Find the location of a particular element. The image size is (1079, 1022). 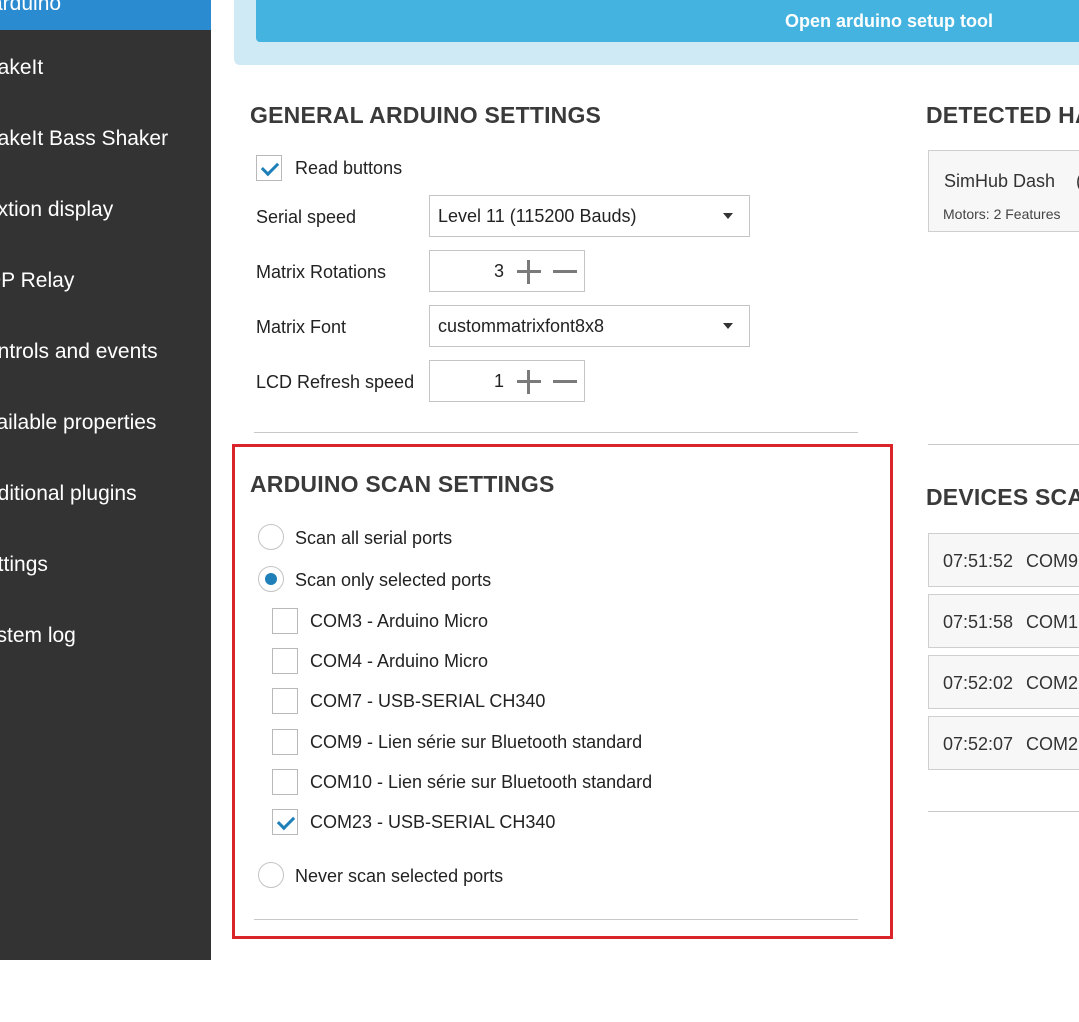

scan-settings-title: ARDUINO SCAN SETTINGS is located at coordinates (402, 484).